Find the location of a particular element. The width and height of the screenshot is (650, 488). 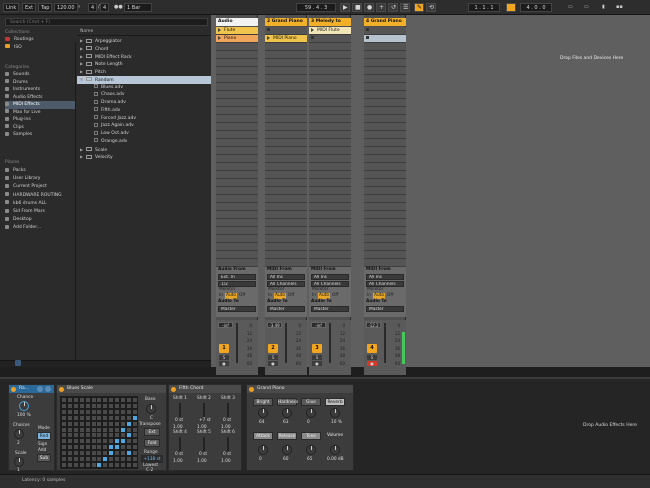

track-title: 2 Grand Piano is located at coordinates (286, 22).